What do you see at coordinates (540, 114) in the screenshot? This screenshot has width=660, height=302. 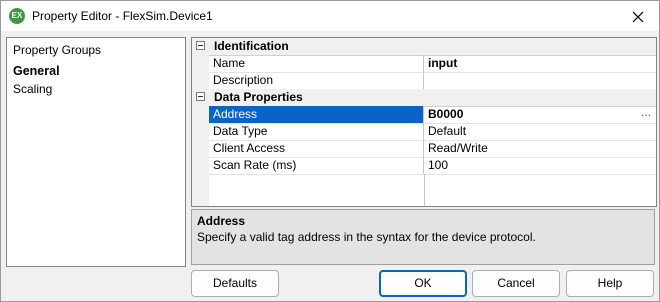 I see `property-value: B0000` at bounding box center [540, 114].